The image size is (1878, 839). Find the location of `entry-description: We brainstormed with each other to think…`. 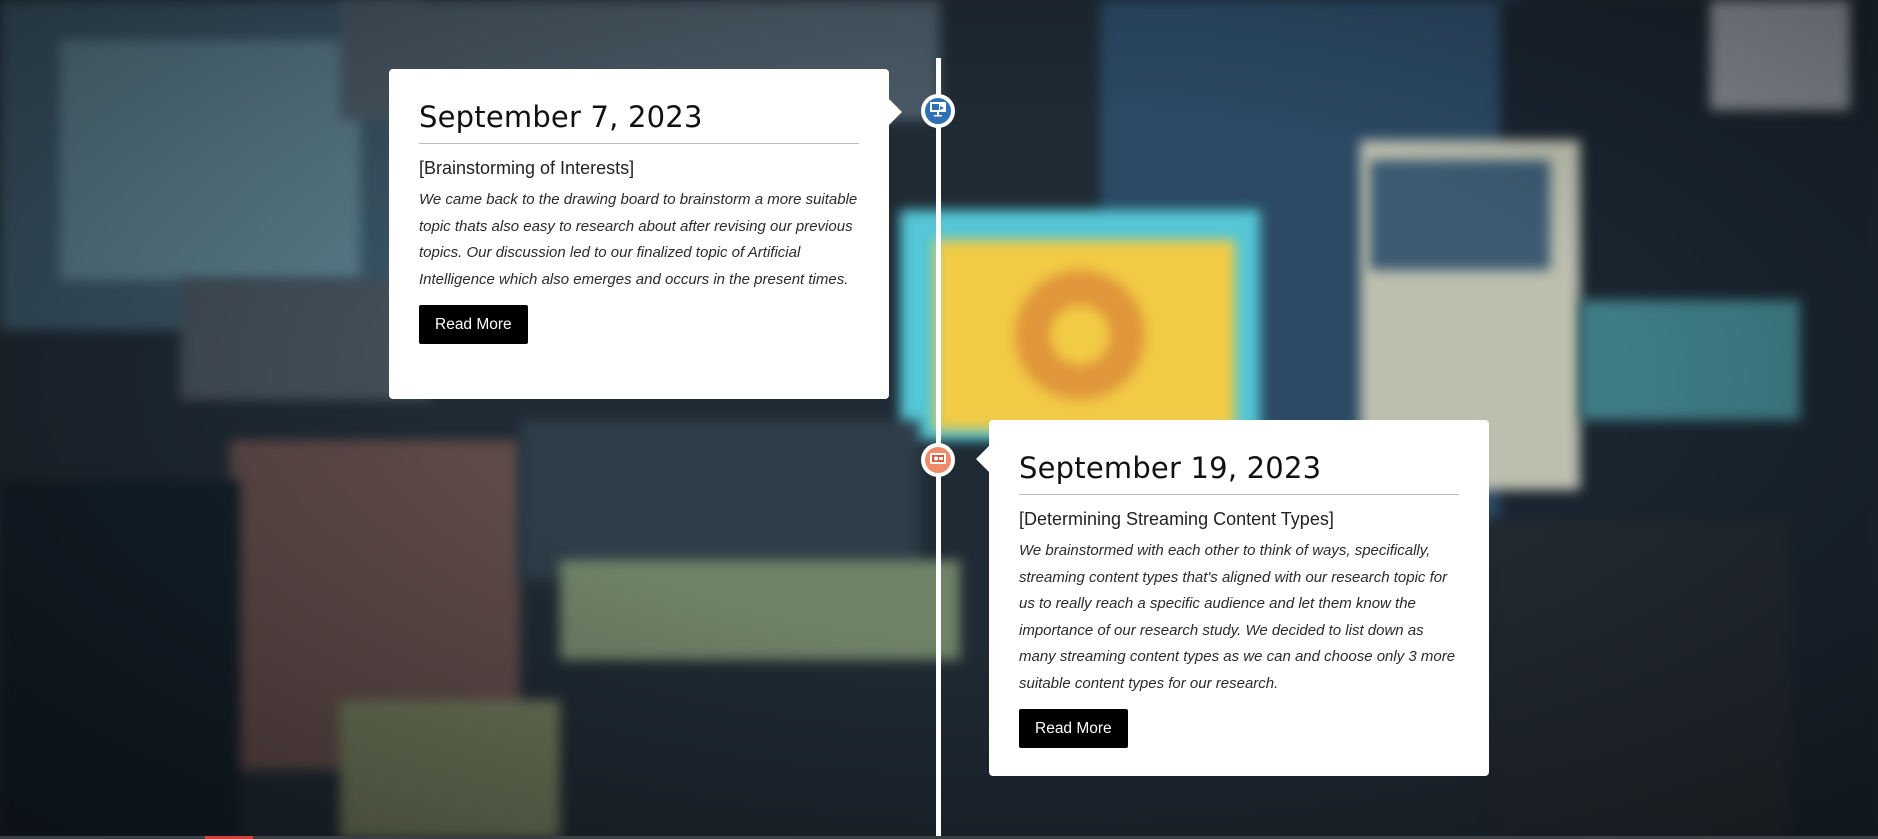

entry-description: We brainstormed with each other to think… is located at coordinates (1237, 617).